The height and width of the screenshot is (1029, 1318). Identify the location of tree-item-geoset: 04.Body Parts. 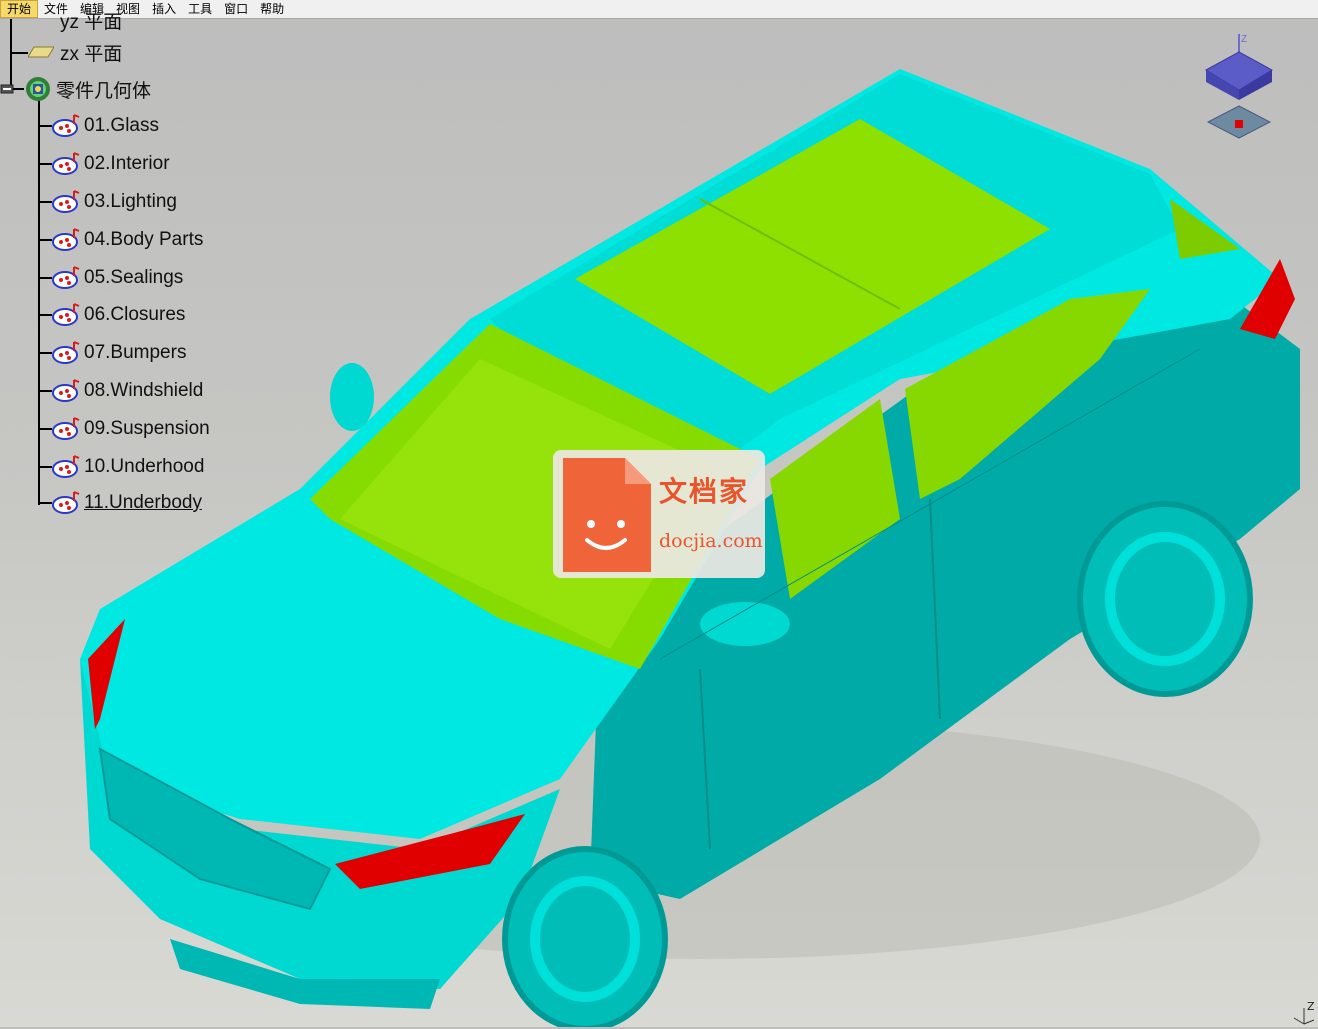
(121, 240).